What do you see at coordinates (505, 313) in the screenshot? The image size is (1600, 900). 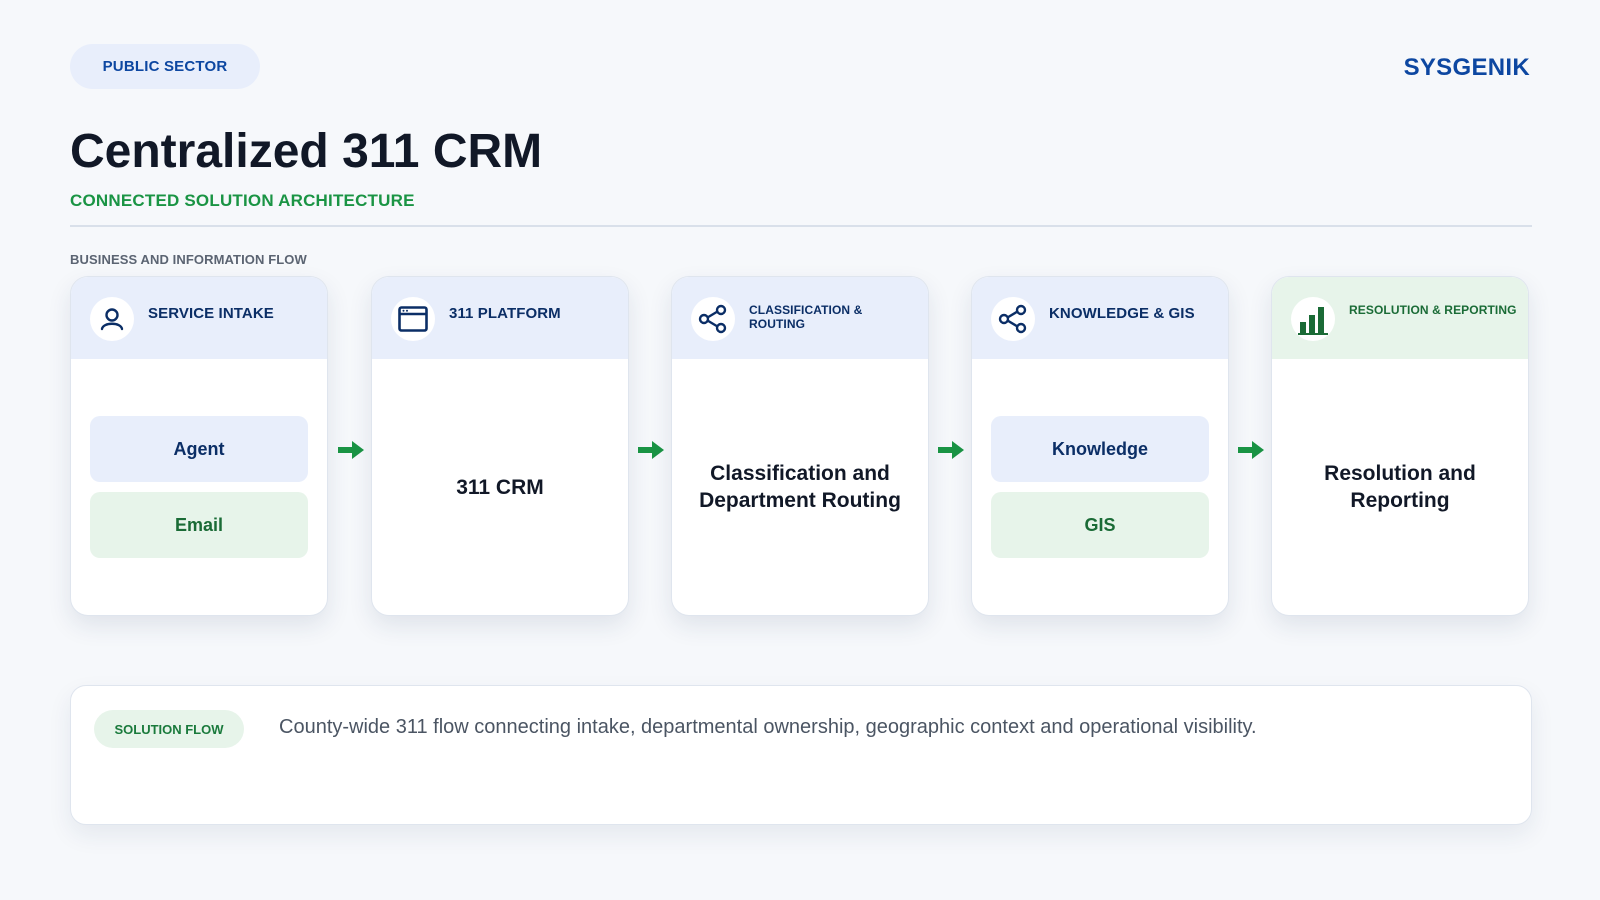 I see `stage-title: 311 PLATFORM` at bounding box center [505, 313].